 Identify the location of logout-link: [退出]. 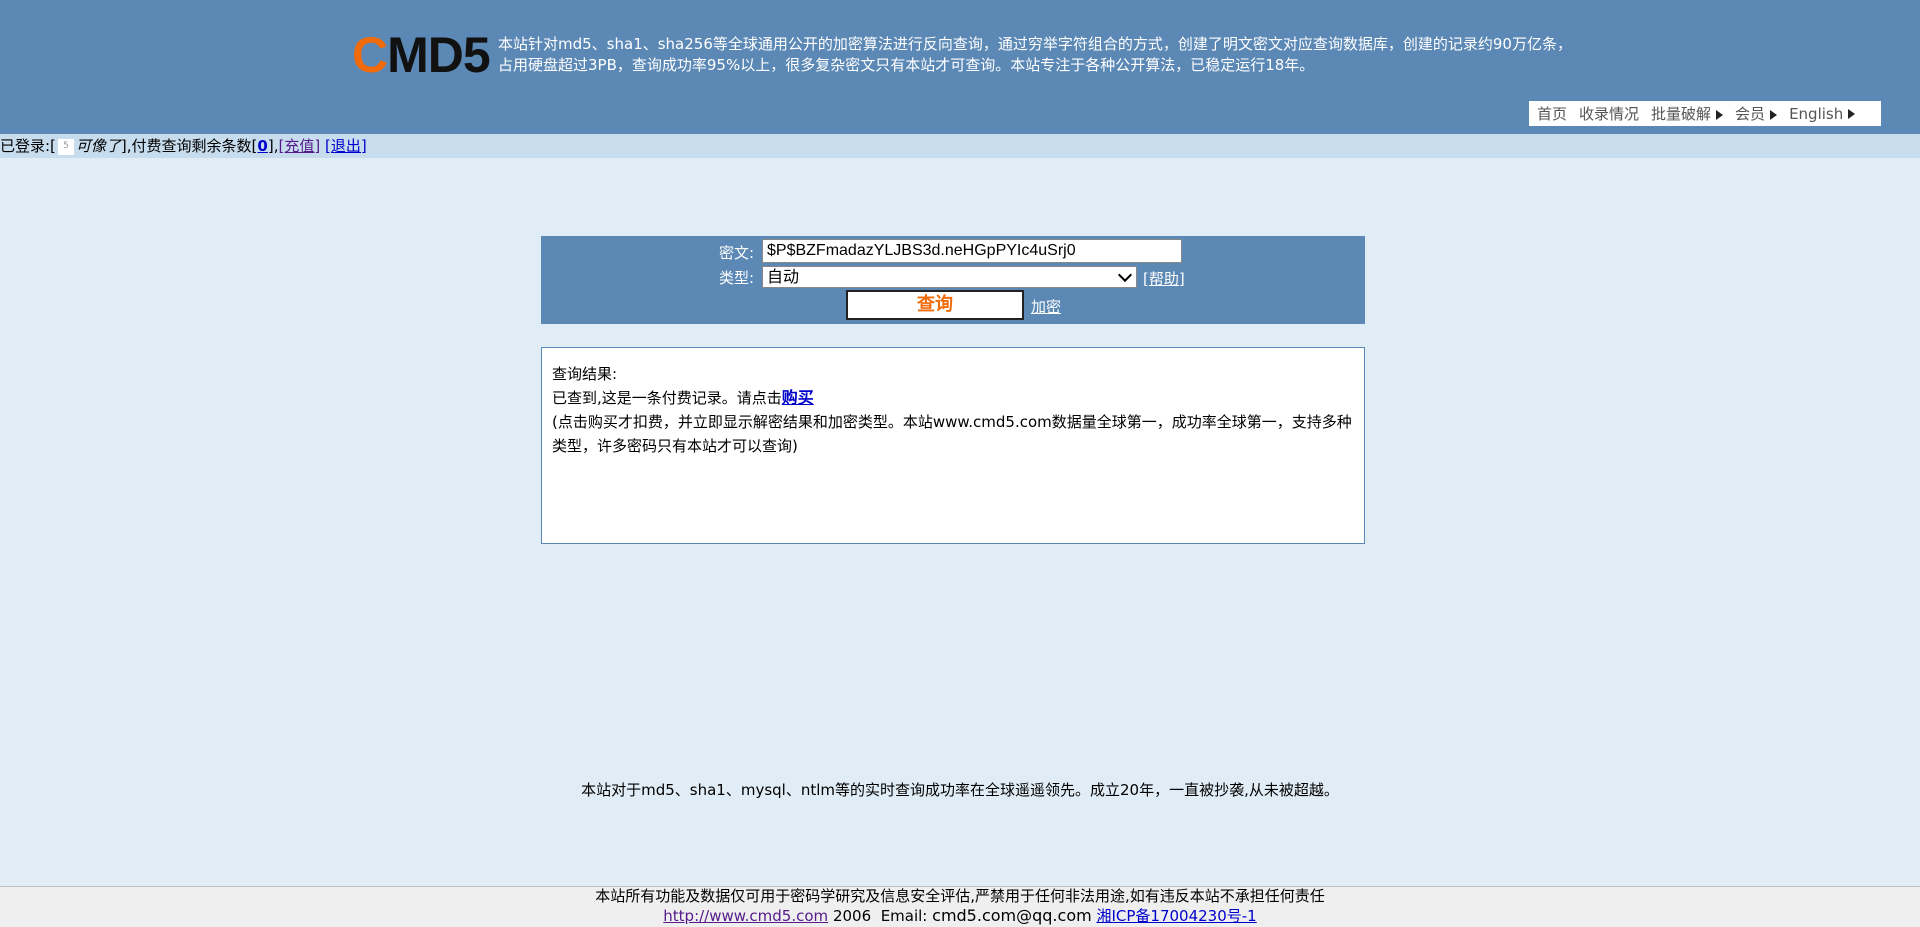
(346, 146).